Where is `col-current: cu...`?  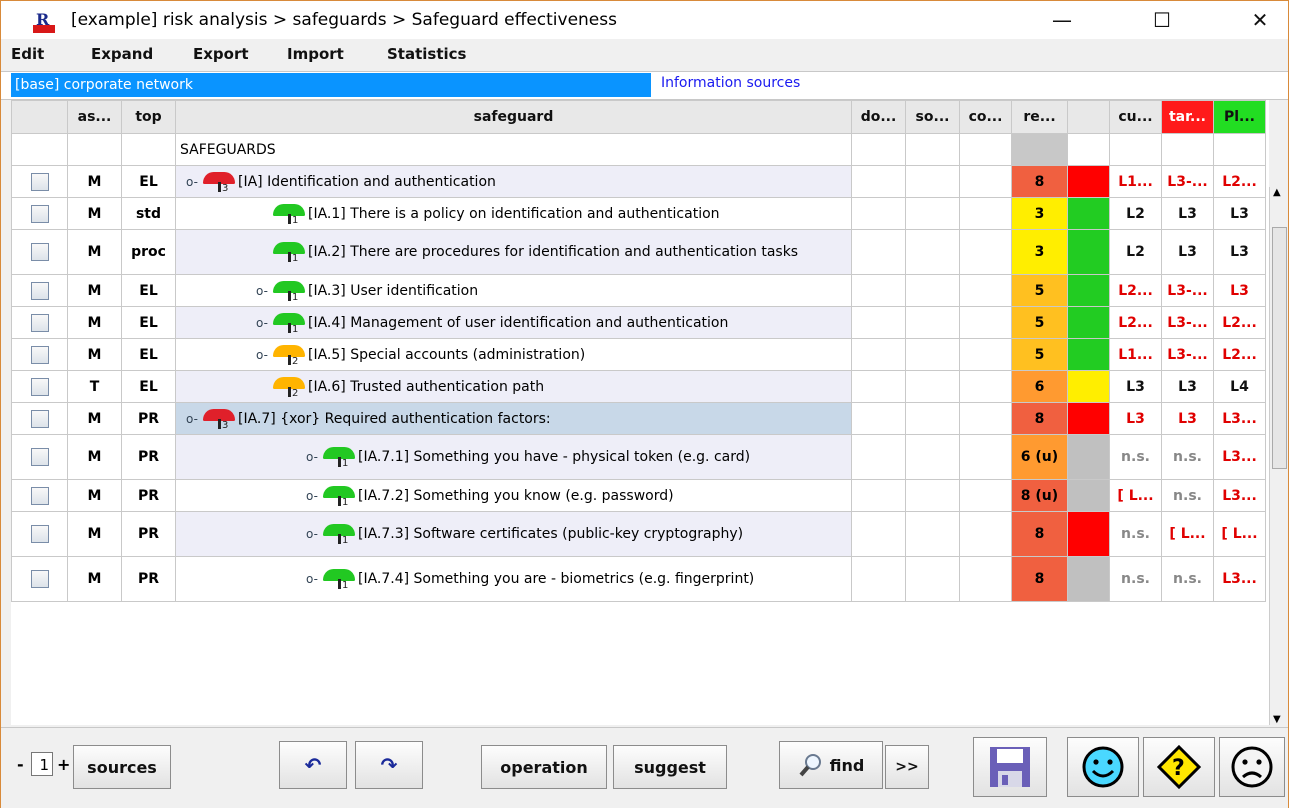
col-current: cu... is located at coordinates (1135, 117).